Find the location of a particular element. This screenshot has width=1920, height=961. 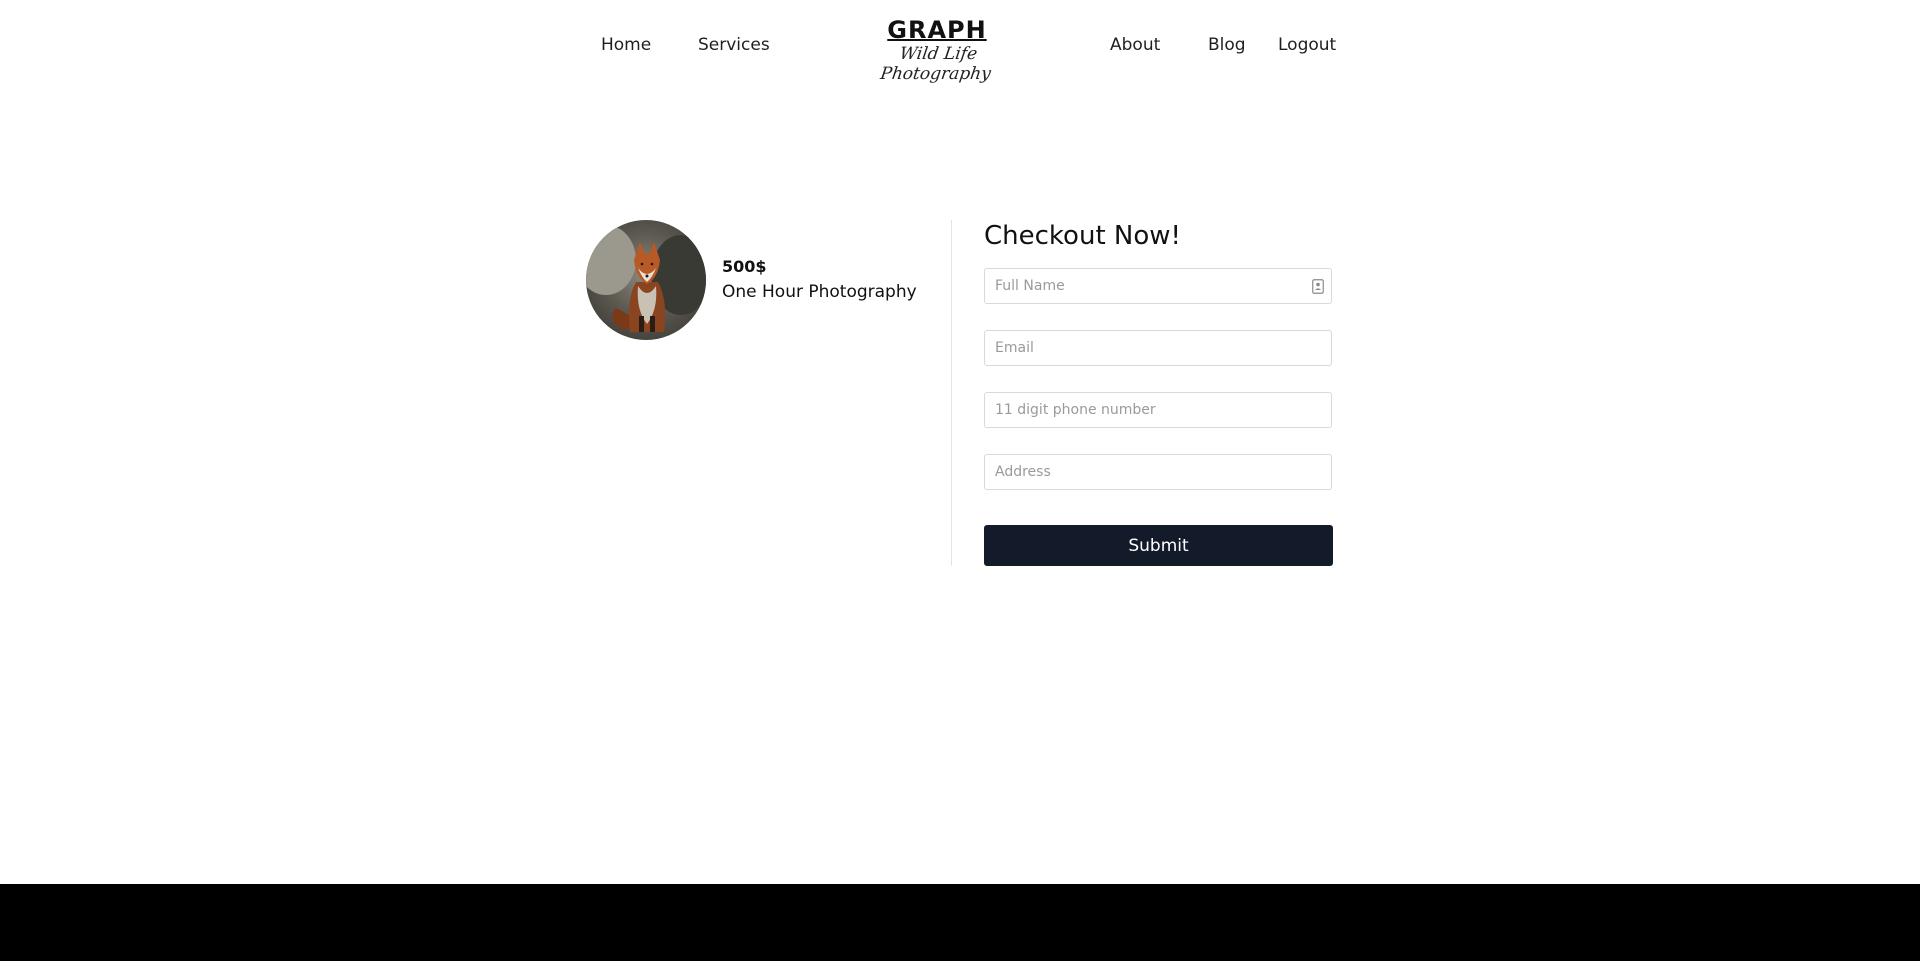

product-image is located at coordinates (646, 280).